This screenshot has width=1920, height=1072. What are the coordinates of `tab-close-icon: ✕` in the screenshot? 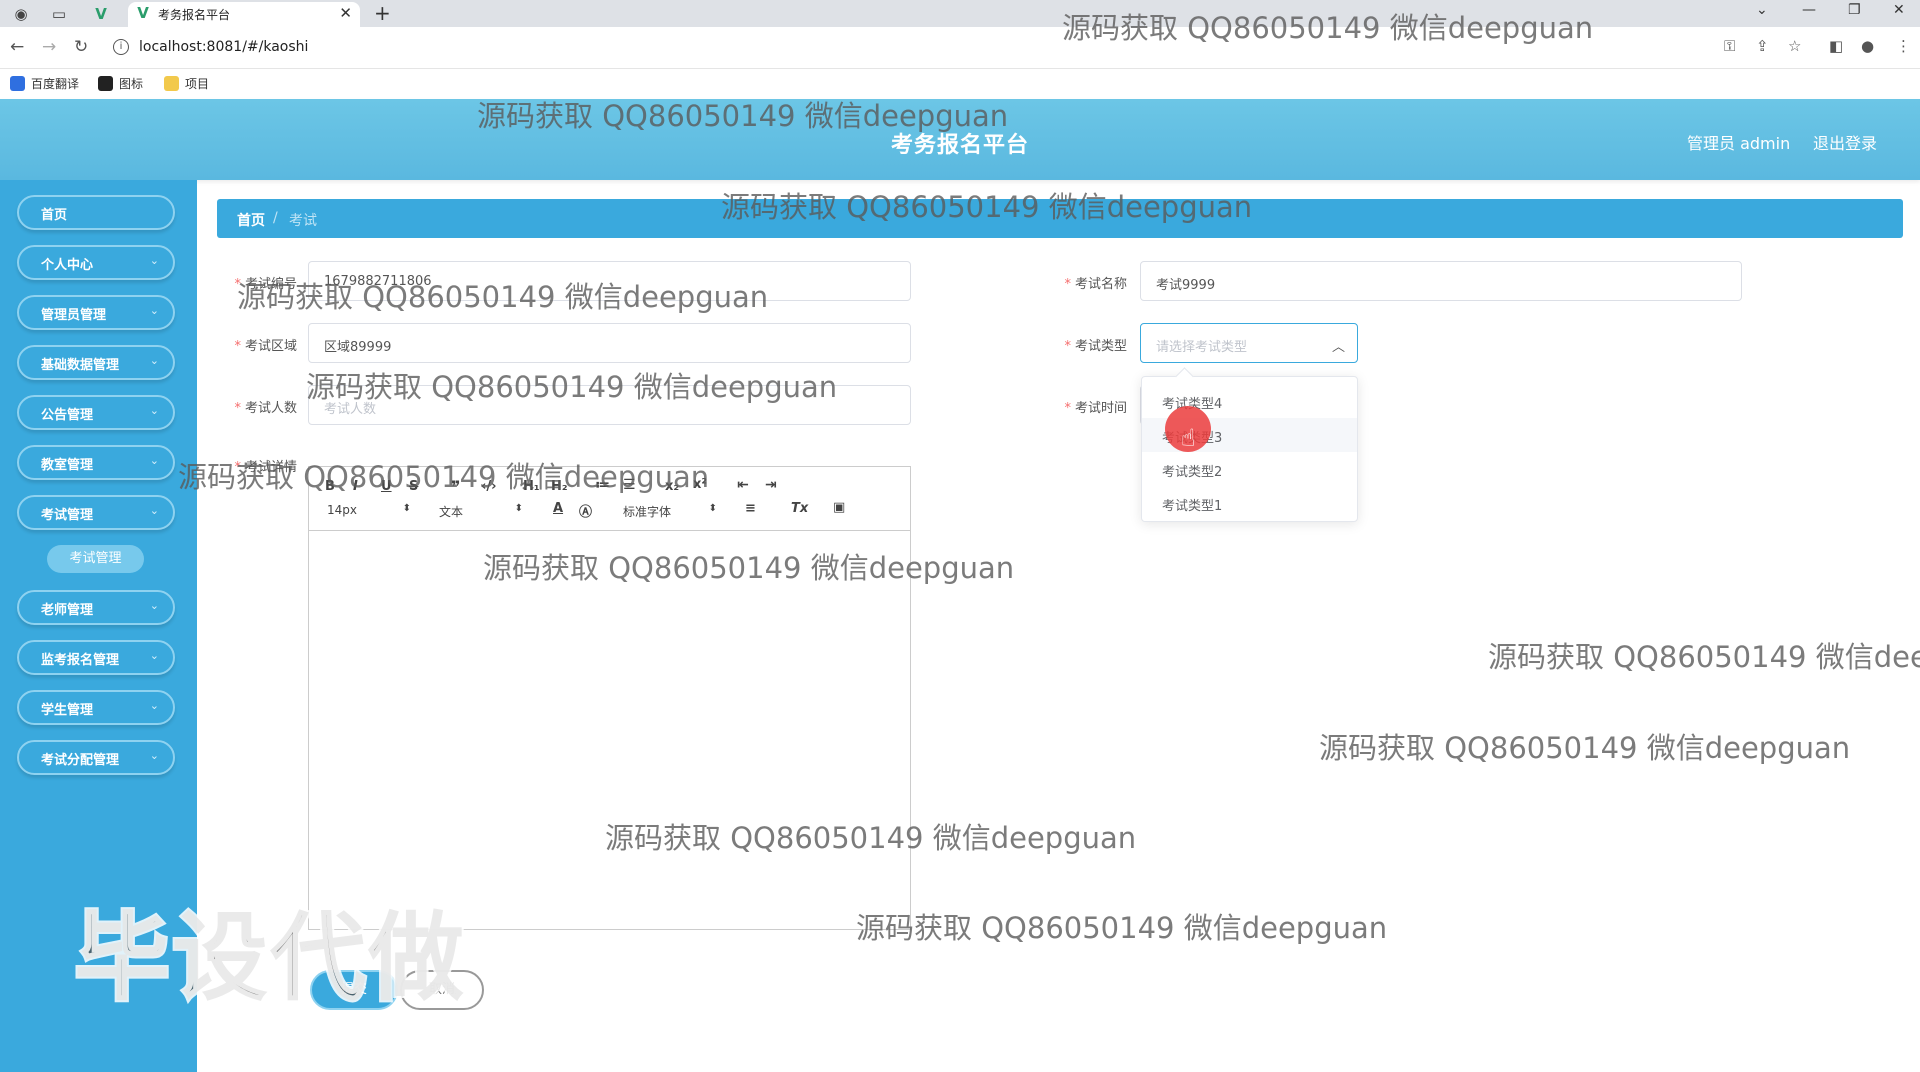 It's located at (345, 13).